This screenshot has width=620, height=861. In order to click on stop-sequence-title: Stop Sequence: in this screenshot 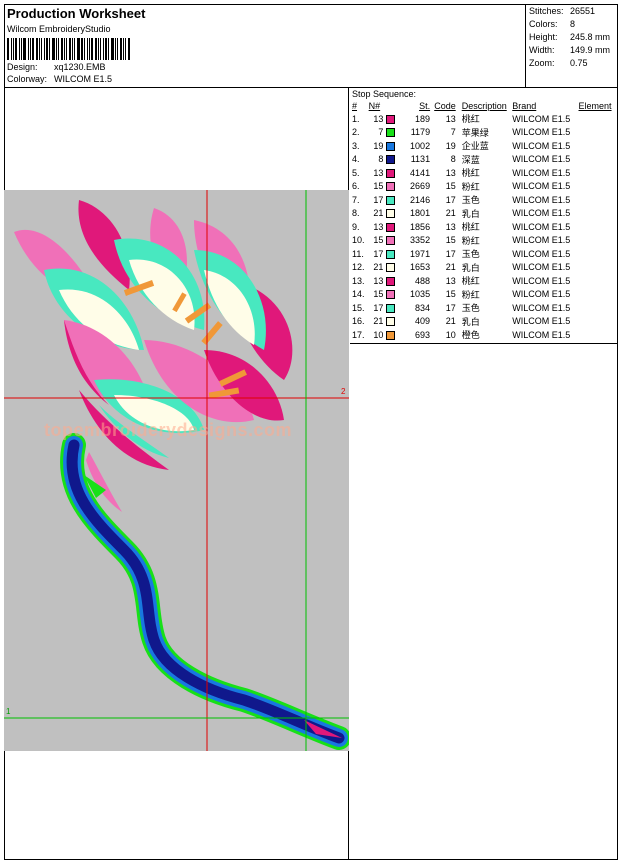, I will do `click(384, 94)`.